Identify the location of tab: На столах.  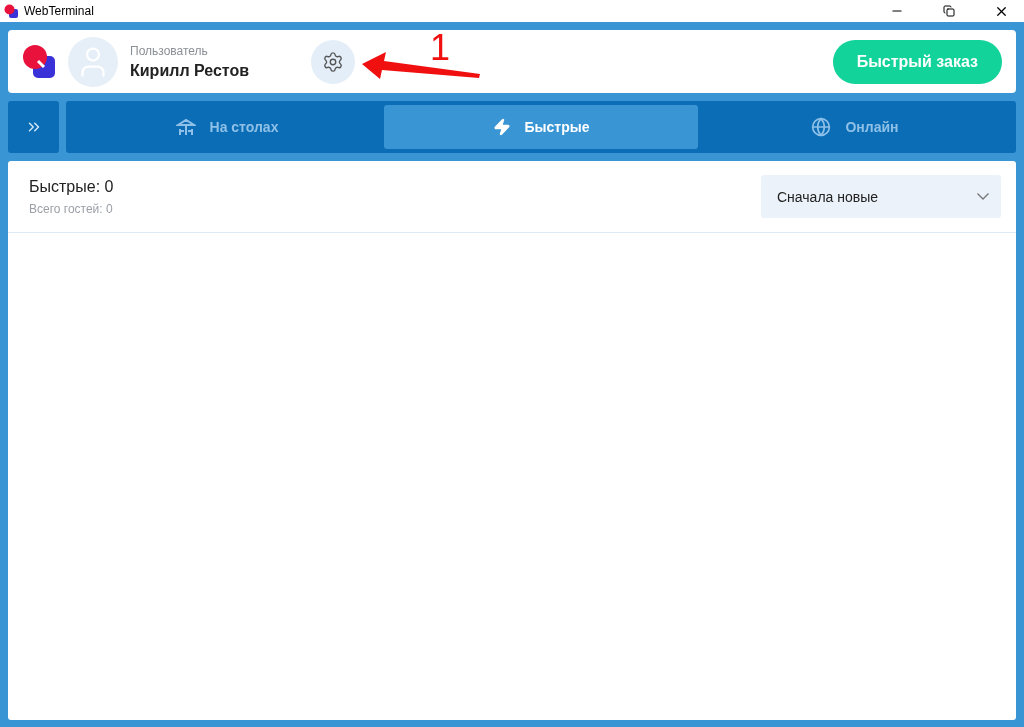
(227, 127).